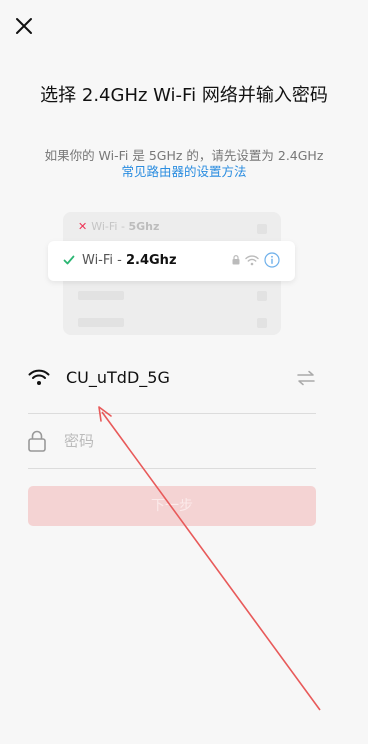 This screenshot has width=368, height=744. What do you see at coordinates (184, 441) in the screenshot?
I see `password-field` at bounding box center [184, 441].